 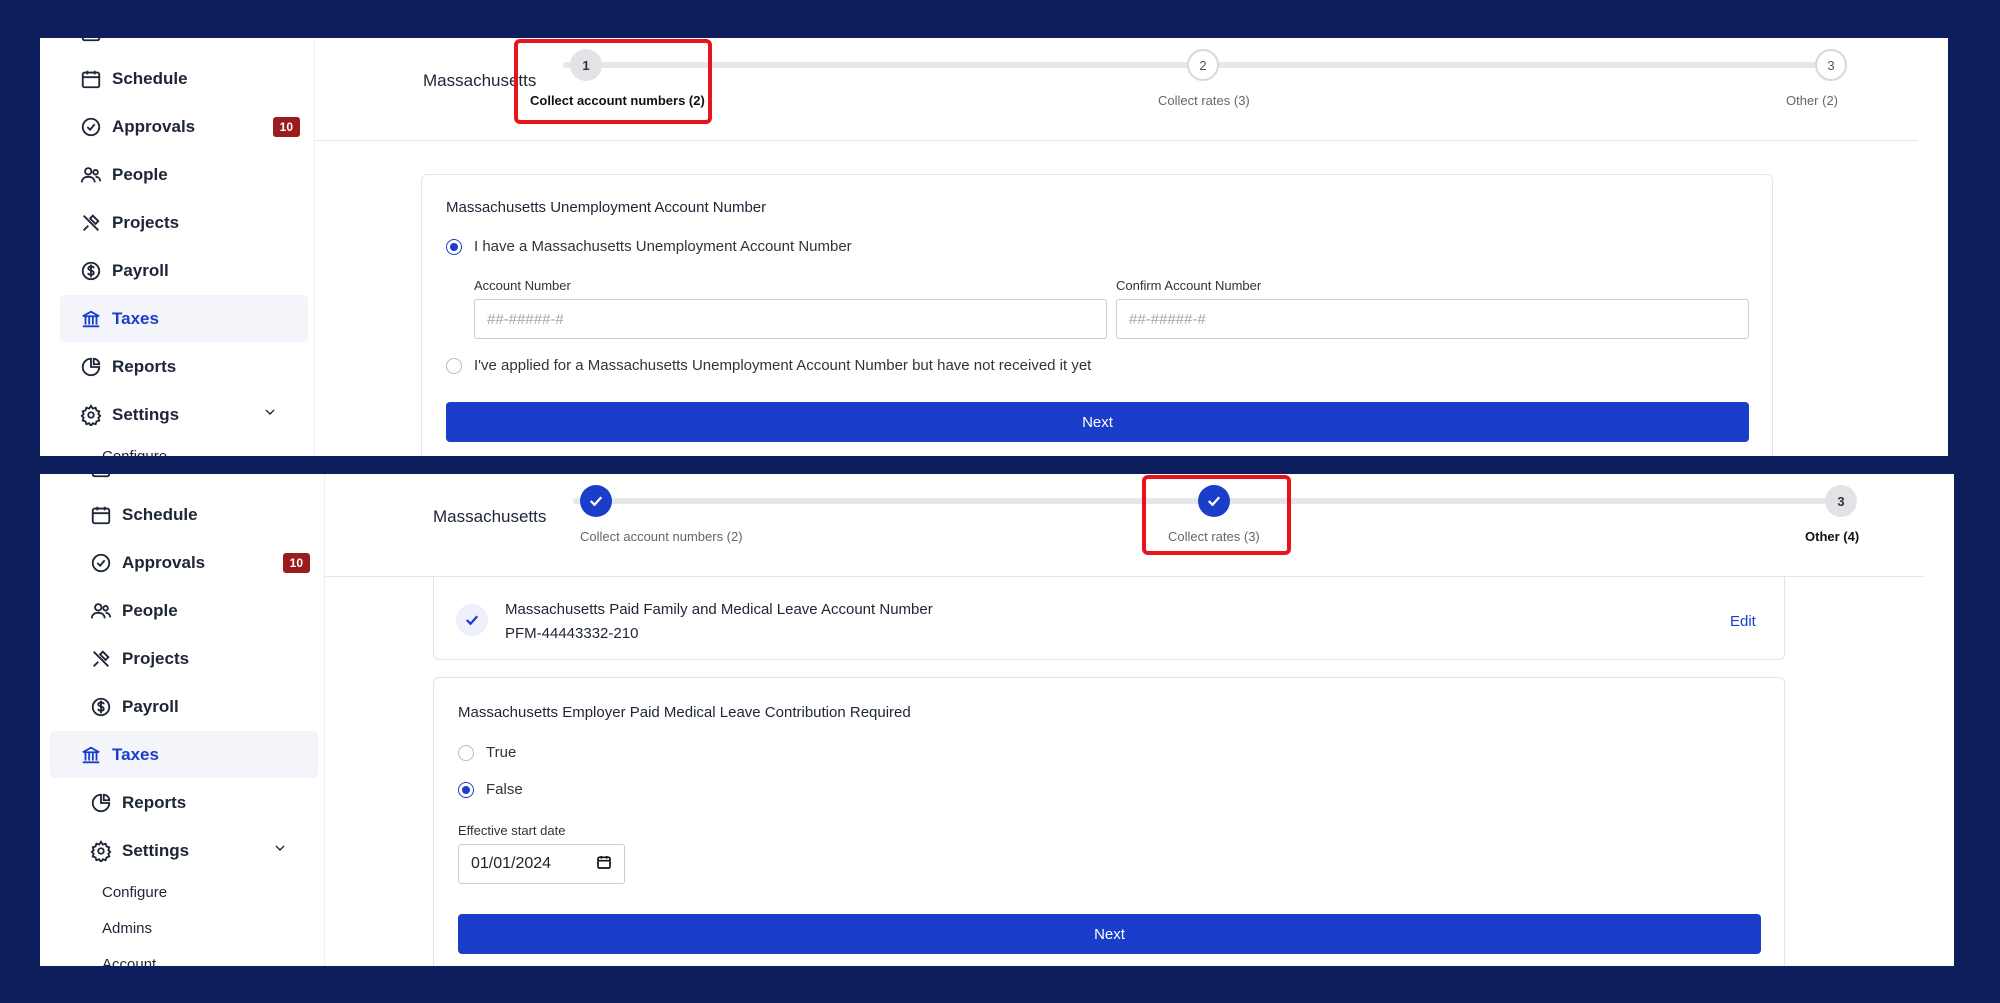 What do you see at coordinates (501, 752) in the screenshot?
I see `option-true-label: True` at bounding box center [501, 752].